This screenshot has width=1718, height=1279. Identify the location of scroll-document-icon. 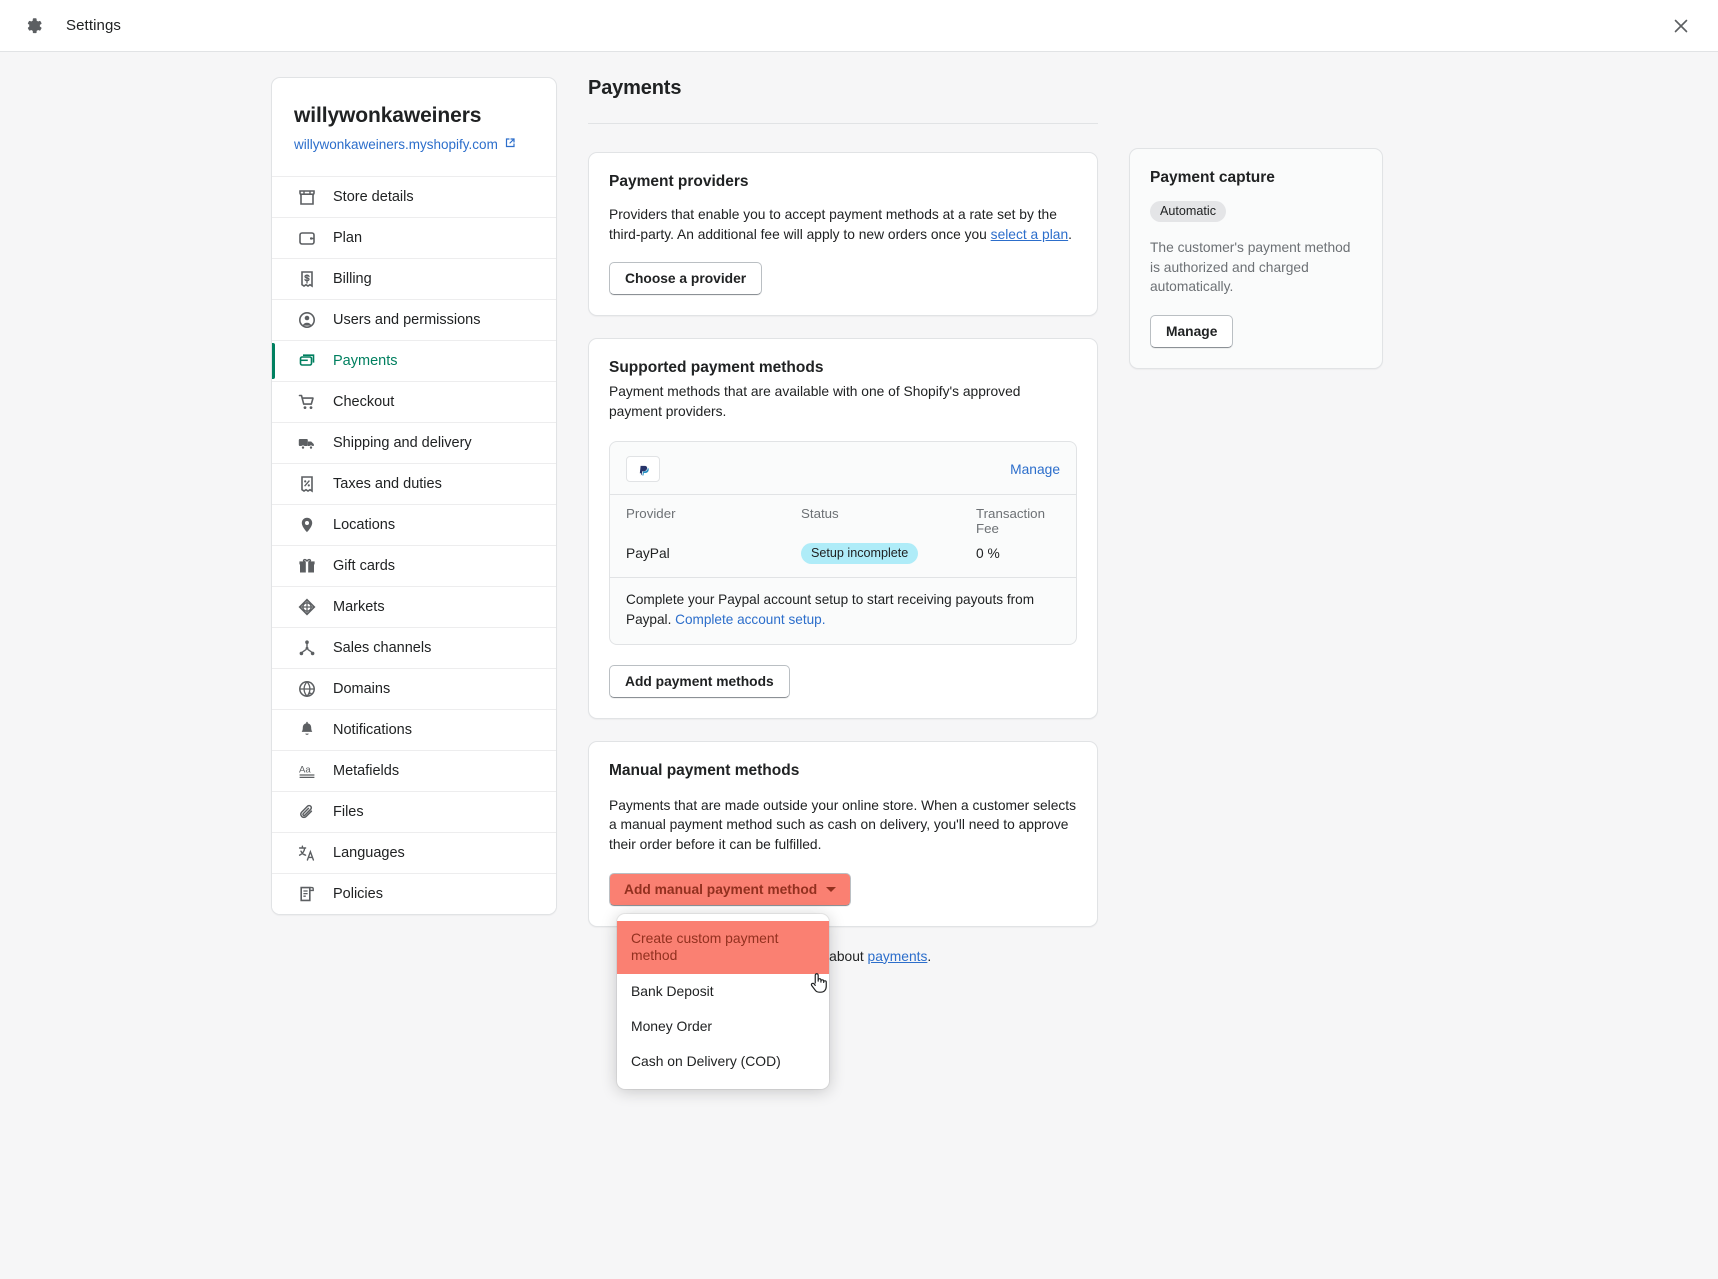
(307, 894).